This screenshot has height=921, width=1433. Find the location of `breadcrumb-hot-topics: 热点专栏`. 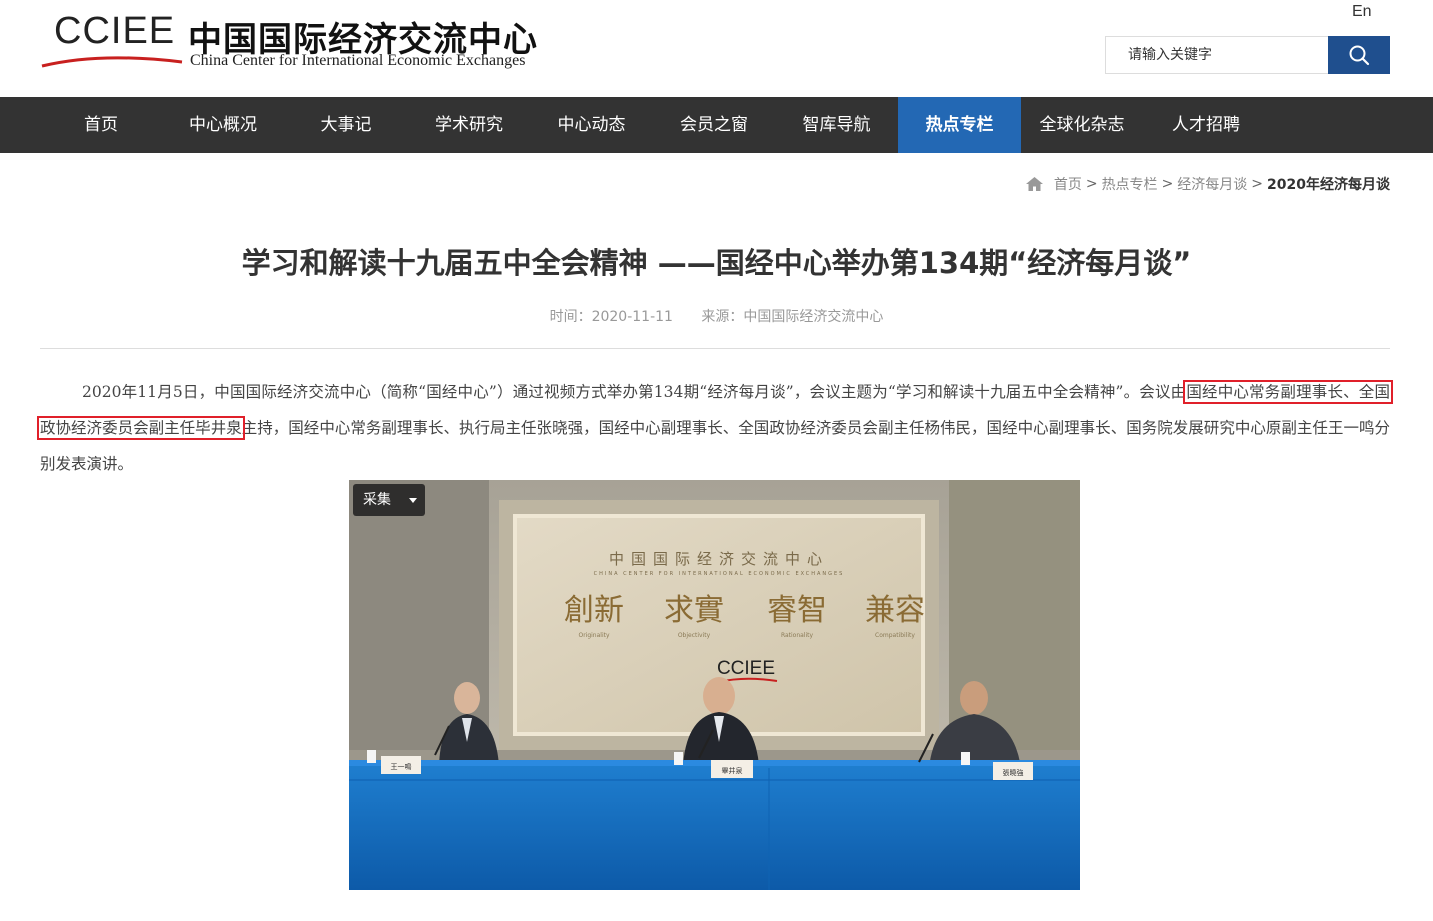

breadcrumb-hot-topics: 热点专栏 is located at coordinates (1130, 184).